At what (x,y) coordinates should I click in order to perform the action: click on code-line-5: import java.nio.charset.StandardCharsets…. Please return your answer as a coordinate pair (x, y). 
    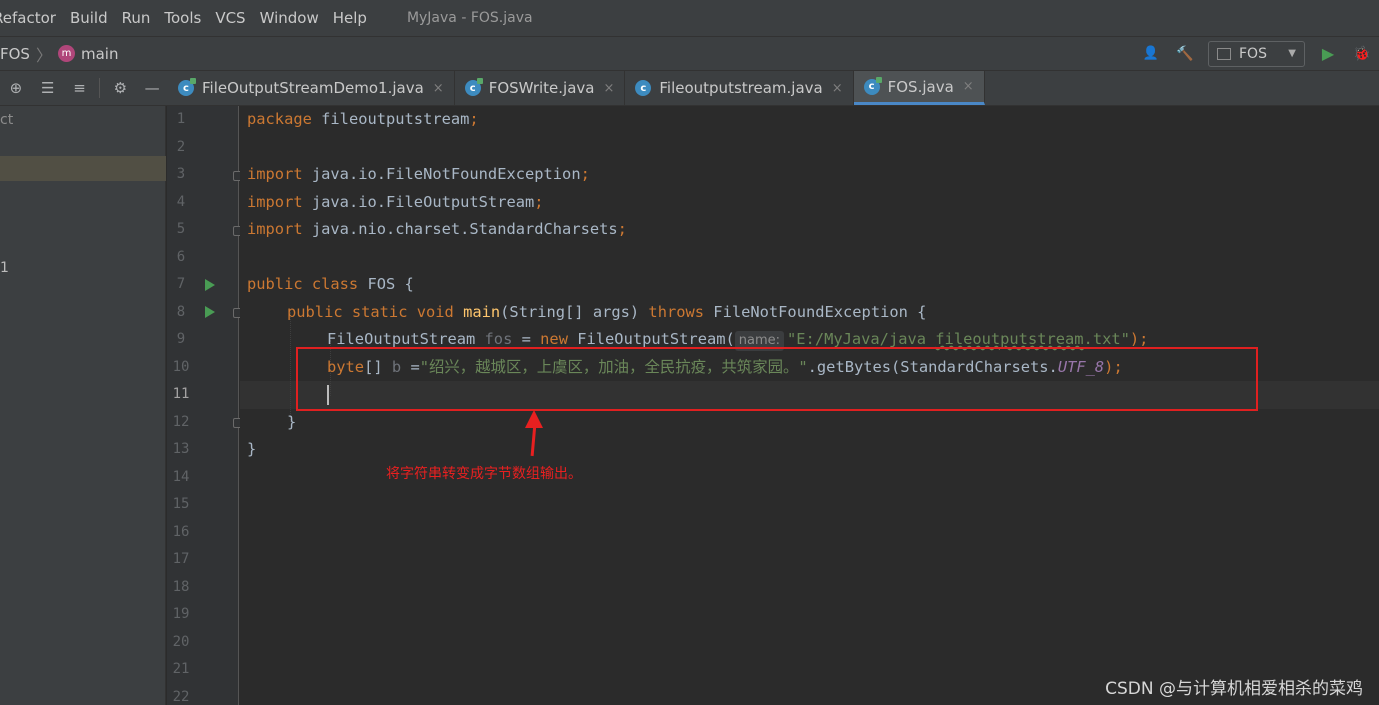
    Looking at the image, I should click on (437, 230).